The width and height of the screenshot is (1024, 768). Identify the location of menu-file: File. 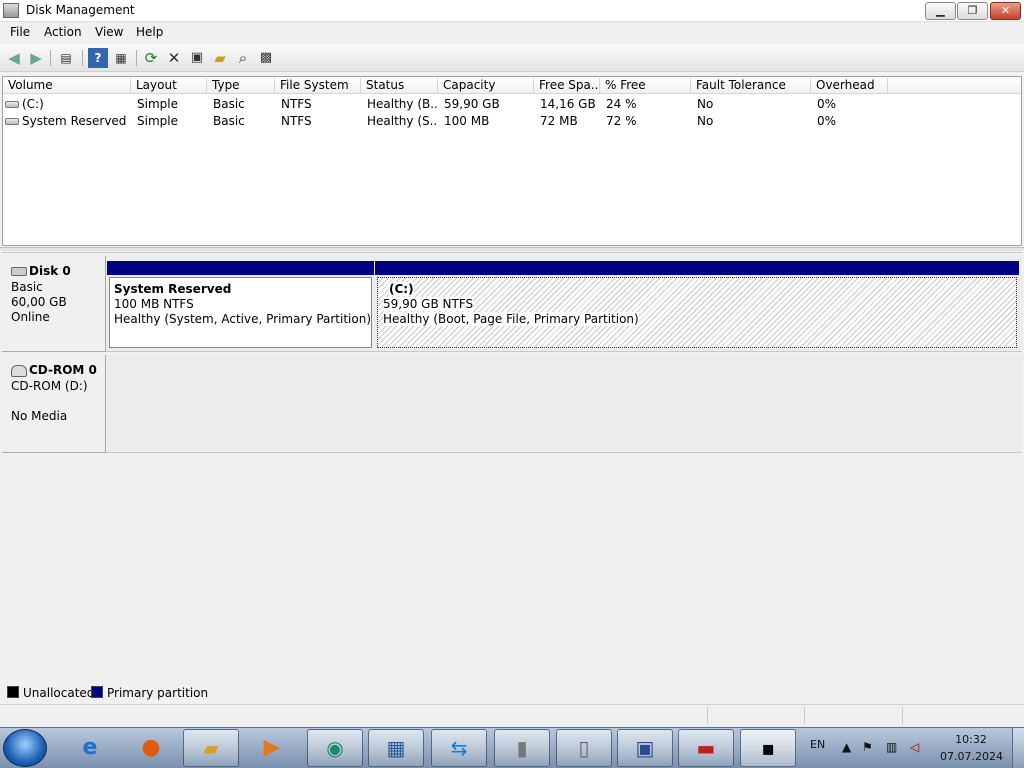
(20, 32).